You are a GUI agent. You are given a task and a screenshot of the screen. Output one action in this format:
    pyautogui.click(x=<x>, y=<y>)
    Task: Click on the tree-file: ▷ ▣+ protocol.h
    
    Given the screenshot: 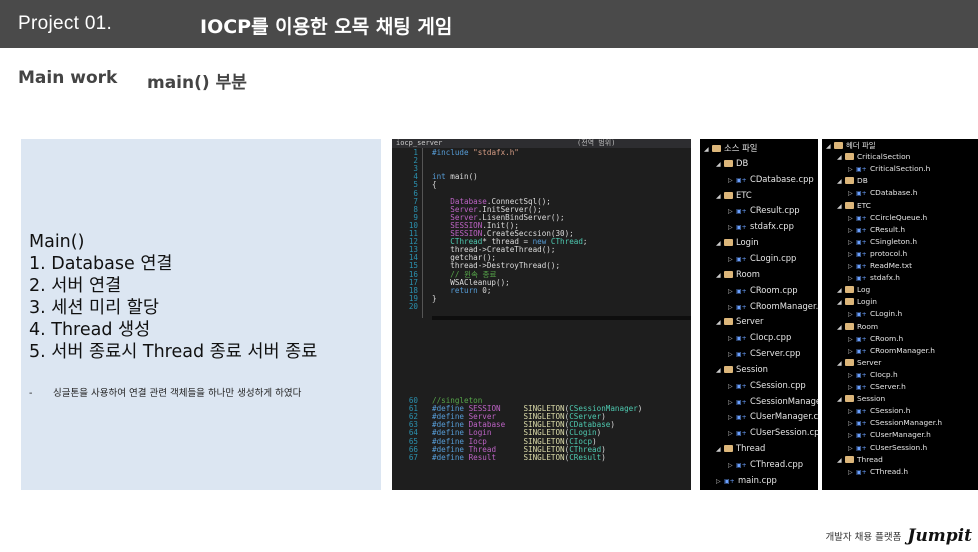 What is the action you would take?
    pyautogui.click(x=877, y=253)
    